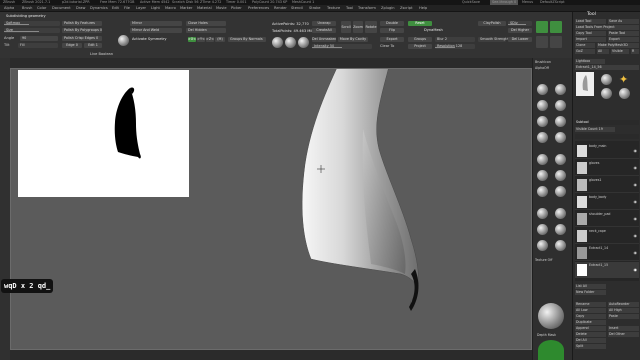 Image resolution: width=640 pixels, height=360 pixels. Describe the element at coordinates (607, 122) in the screenshot. I see `subtool-header: Subtool` at that location.